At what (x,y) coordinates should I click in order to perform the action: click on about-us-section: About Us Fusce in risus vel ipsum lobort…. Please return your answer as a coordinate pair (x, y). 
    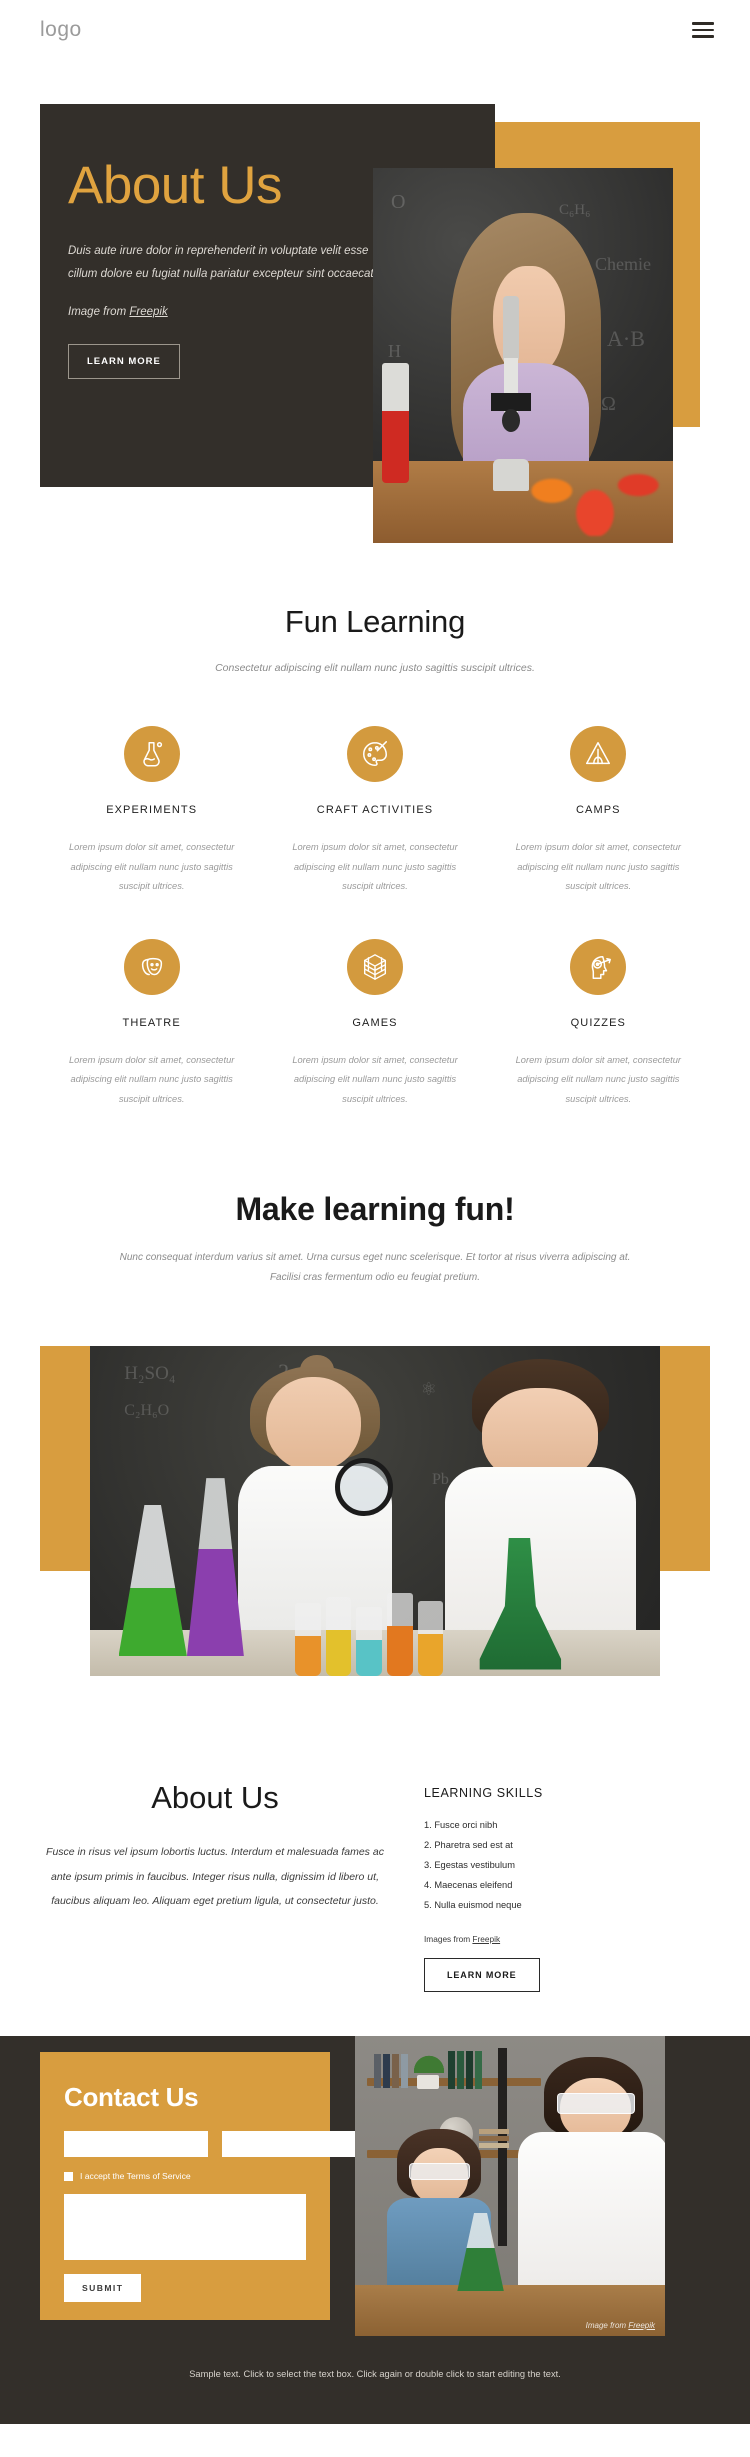
    Looking at the image, I should click on (375, 1864).